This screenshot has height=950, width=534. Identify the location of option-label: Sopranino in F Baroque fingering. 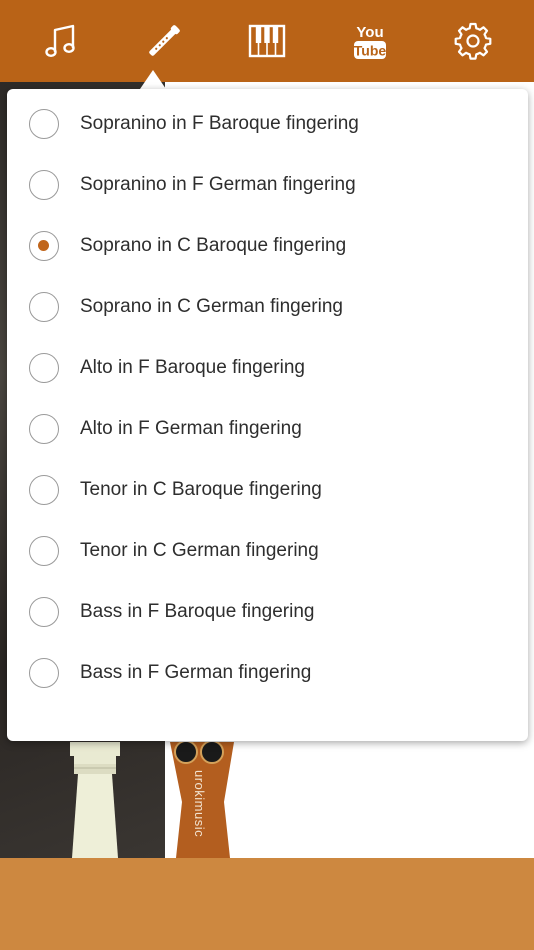
(219, 123).